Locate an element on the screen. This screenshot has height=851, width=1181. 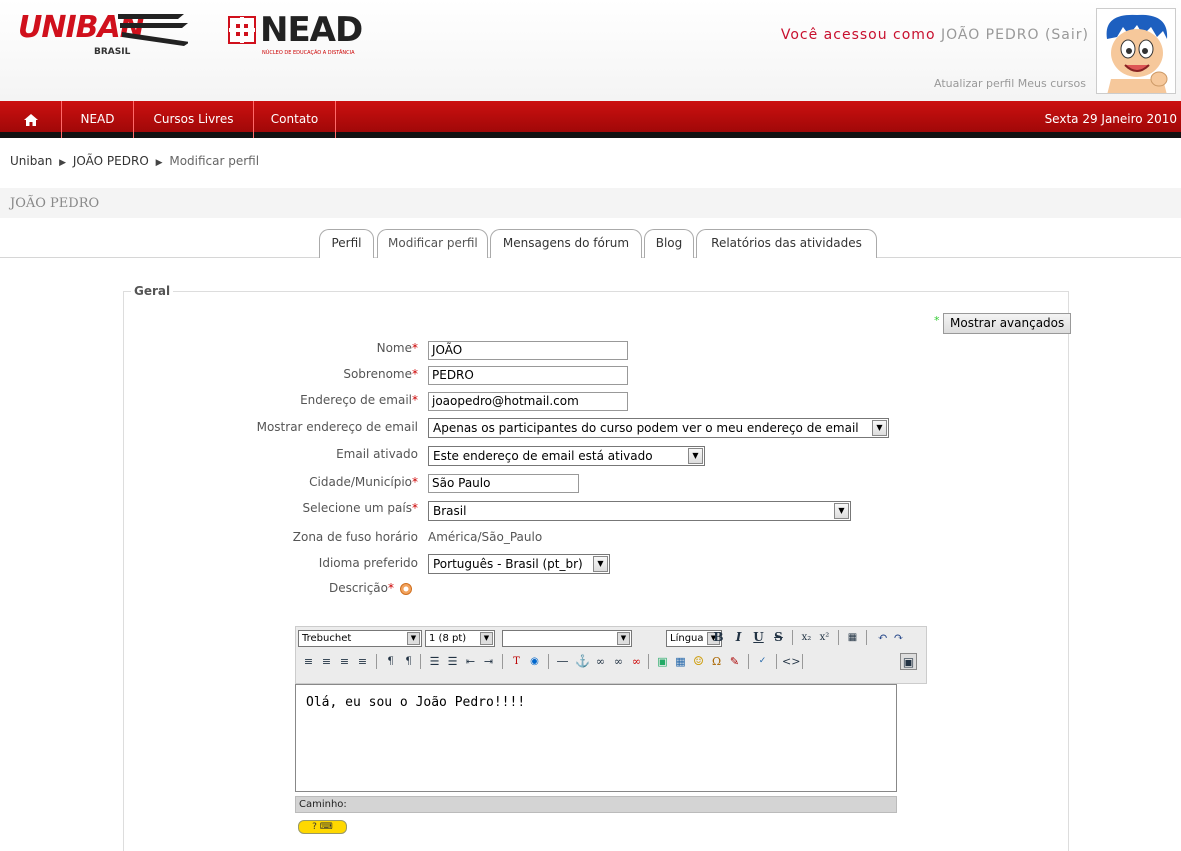
tab-mensagens-forum: Mensagens do fórum is located at coordinates (566, 243).